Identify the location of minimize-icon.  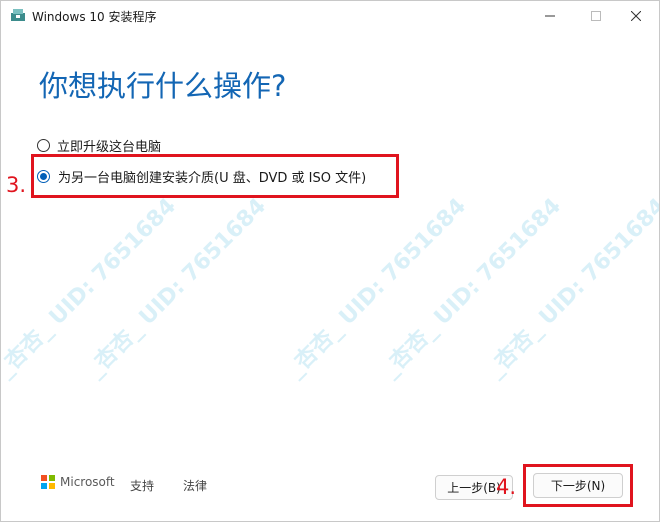
(550, 16).